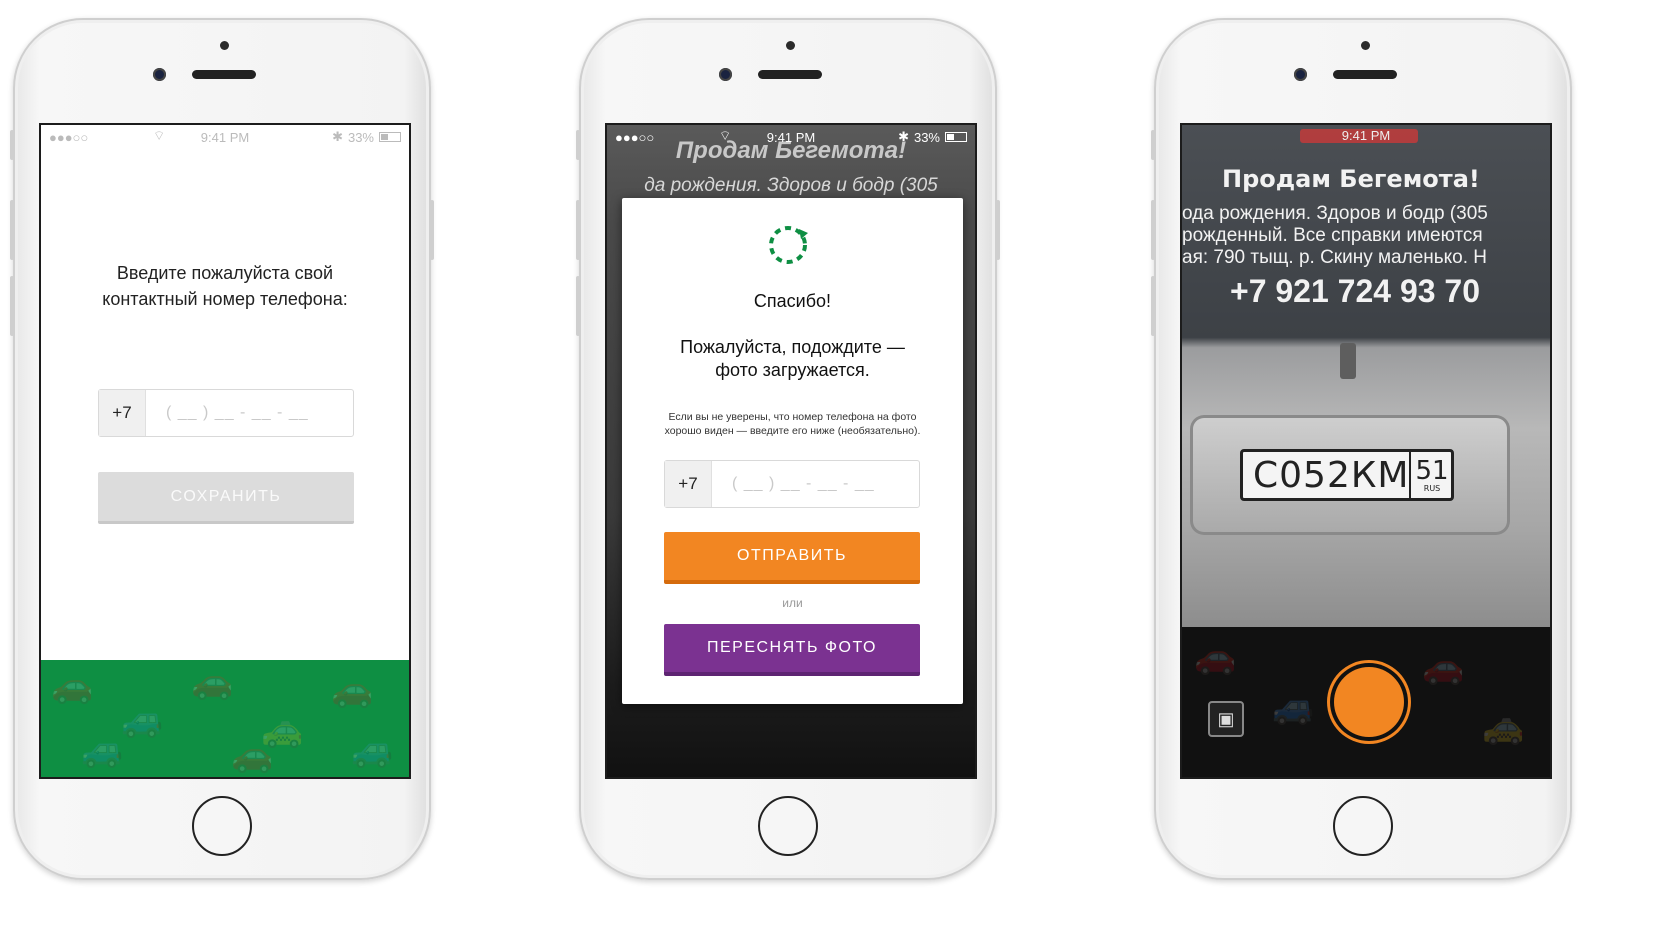  What do you see at coordinates (1432, 488) in the screenshot?
I see `plate-country: RUS` at bounding box center [1432, 488].